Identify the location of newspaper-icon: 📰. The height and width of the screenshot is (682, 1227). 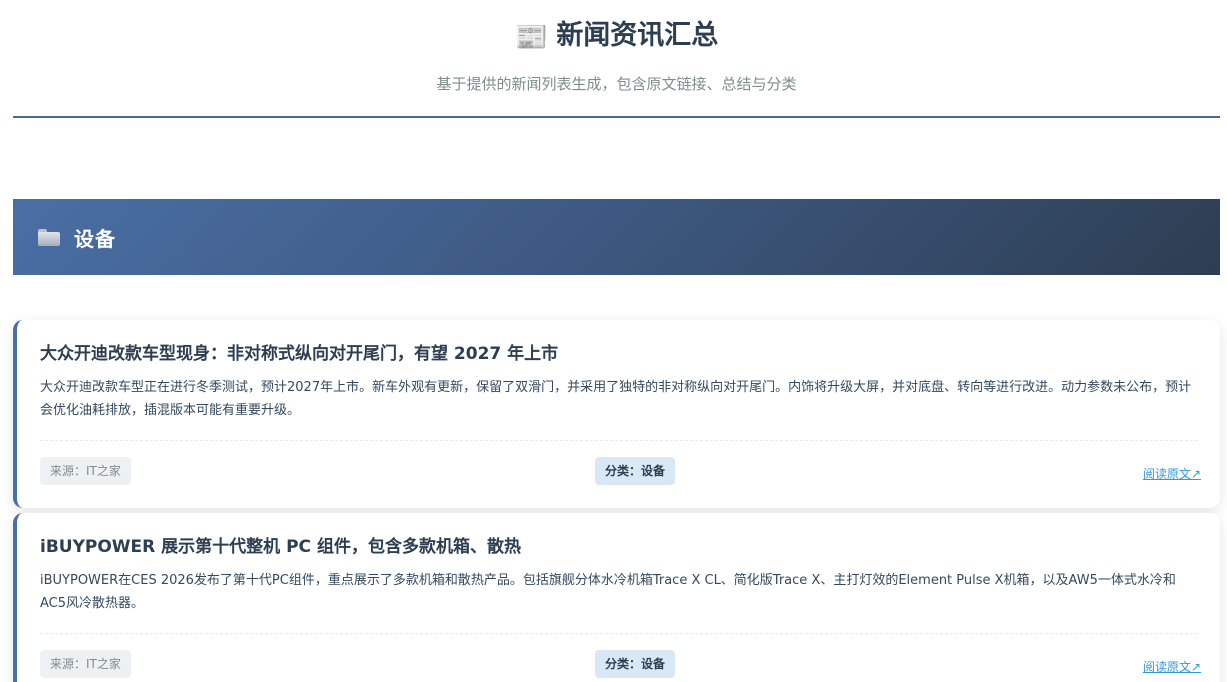
(531, 37).